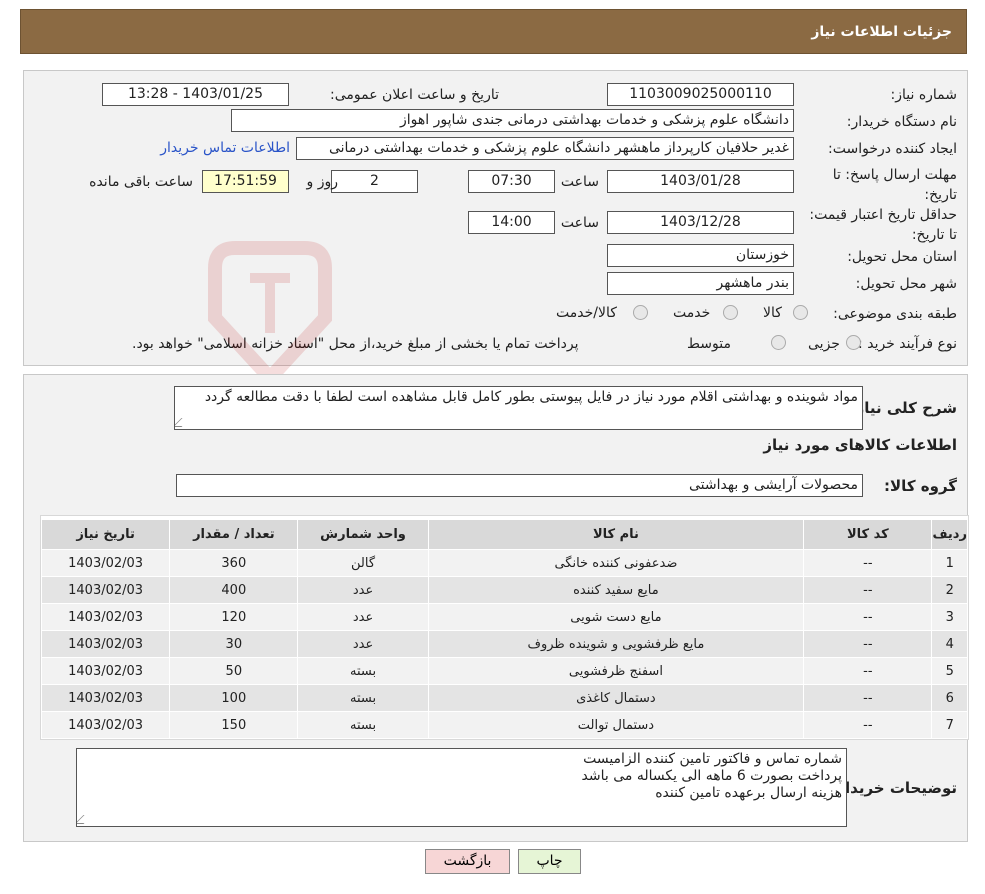  I want to click on category-option-goods-service: کالا/خدمت, so click(586, 313).